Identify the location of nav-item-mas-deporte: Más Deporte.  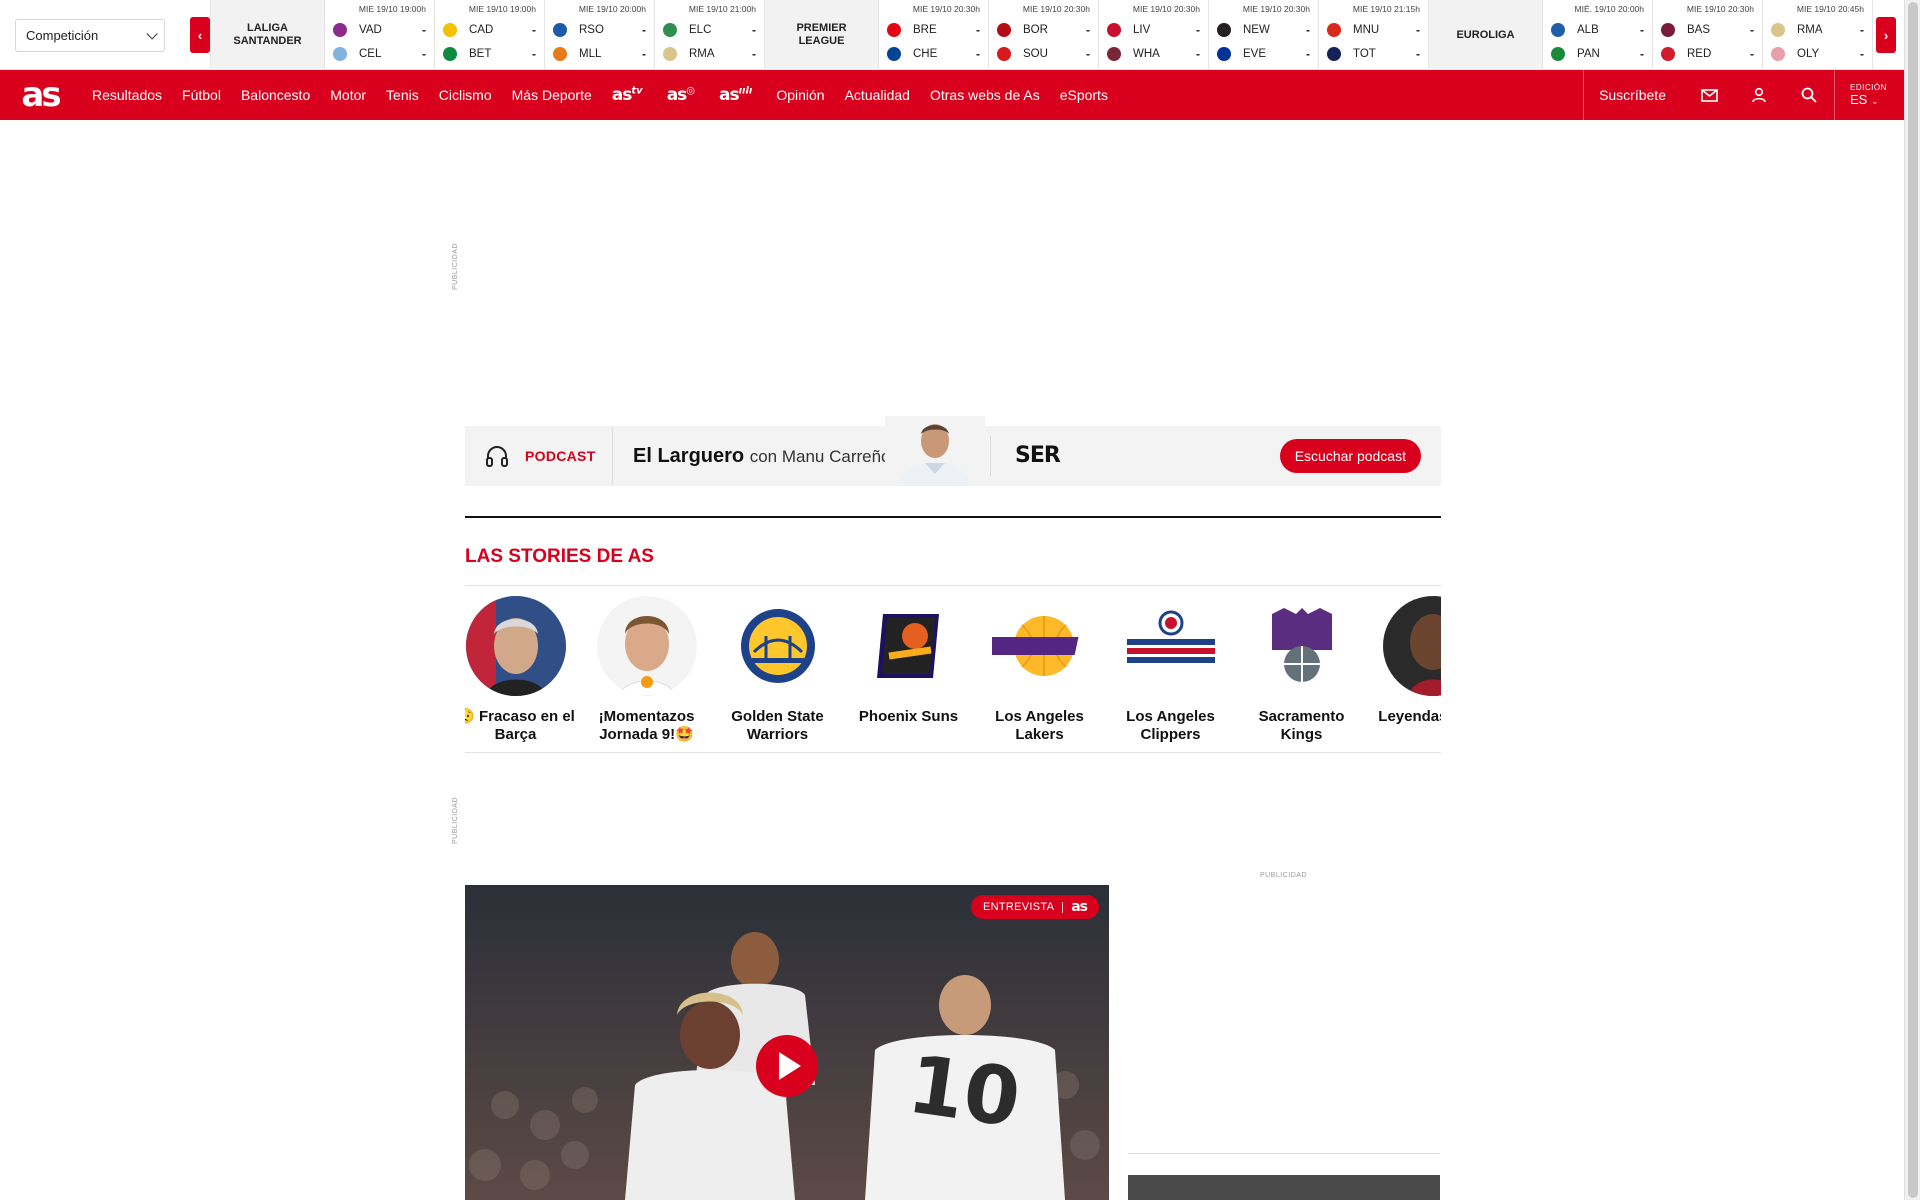
(552, 95).